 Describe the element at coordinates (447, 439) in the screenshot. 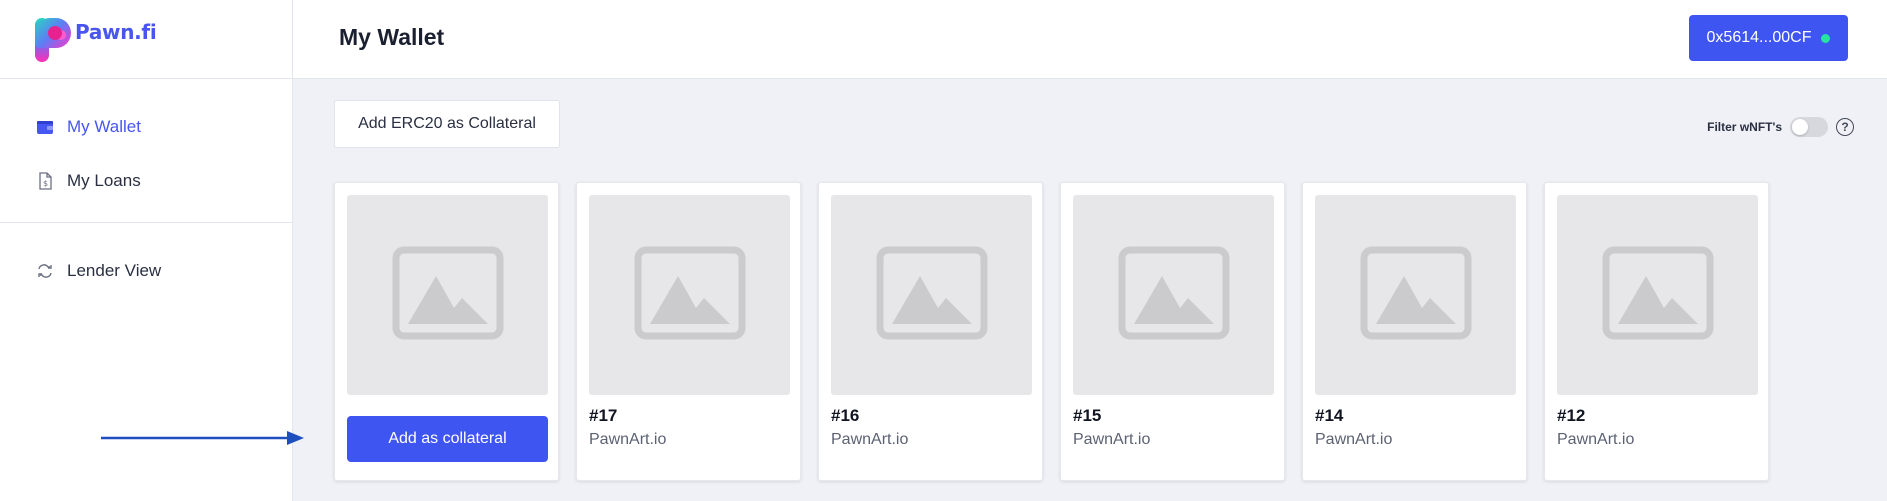

I see `add-as-collateral-button: Add as collateral` at that location.